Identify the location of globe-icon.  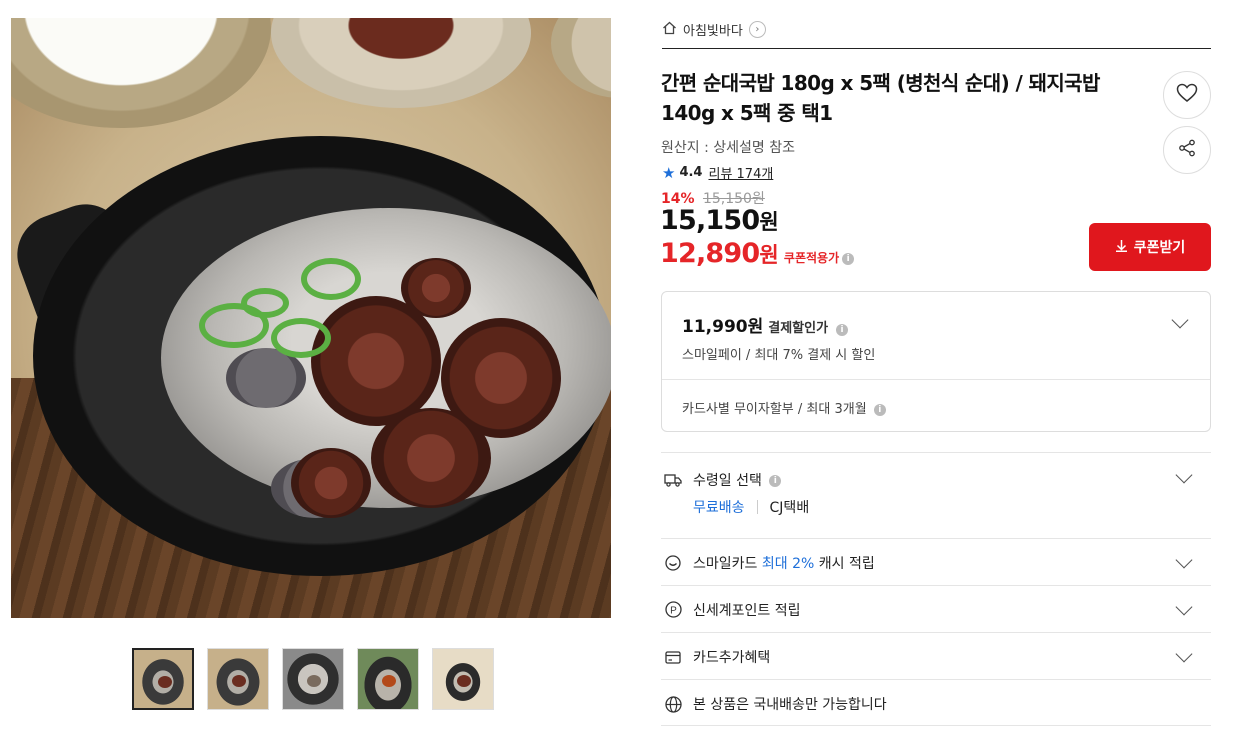
(673, 704).